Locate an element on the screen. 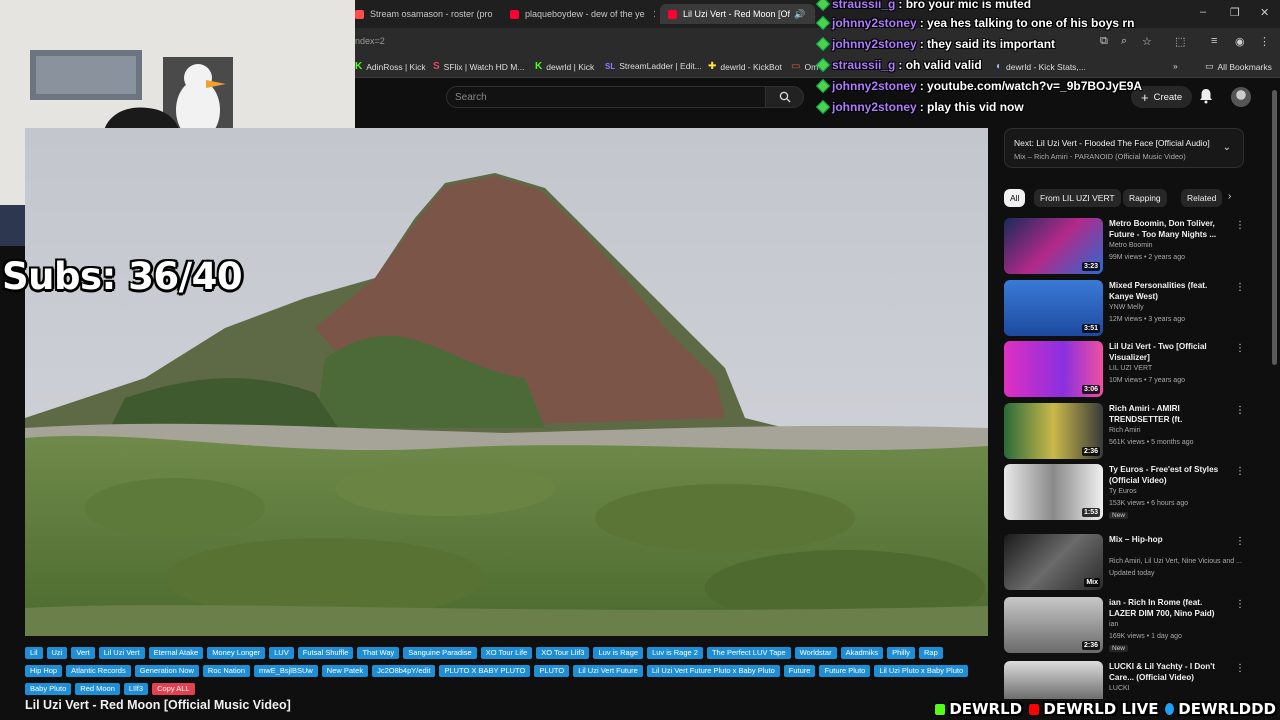  tag-chip: Lil Uzi Vert Future is located at coordinates (608, 671).